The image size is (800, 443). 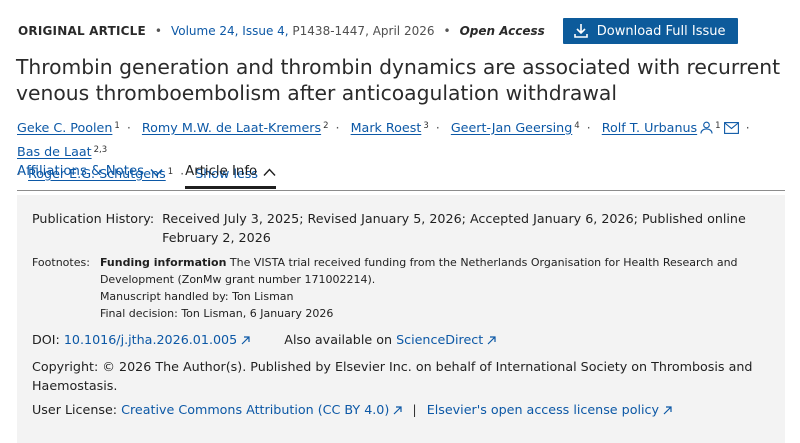 I want to click on author-link: Geke C. Poolen, so click(x=64, y=127).